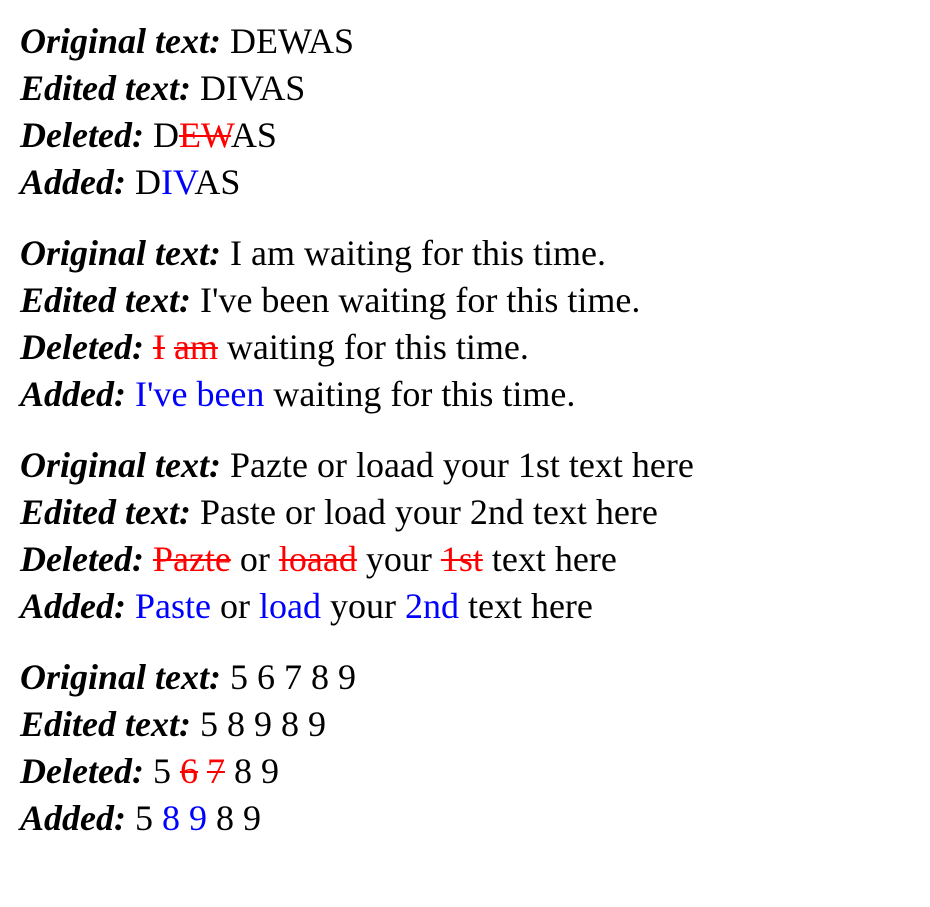 This screenshot has width=930, height=907. I want to click on original-text: DEWAS, so click(292, 41).